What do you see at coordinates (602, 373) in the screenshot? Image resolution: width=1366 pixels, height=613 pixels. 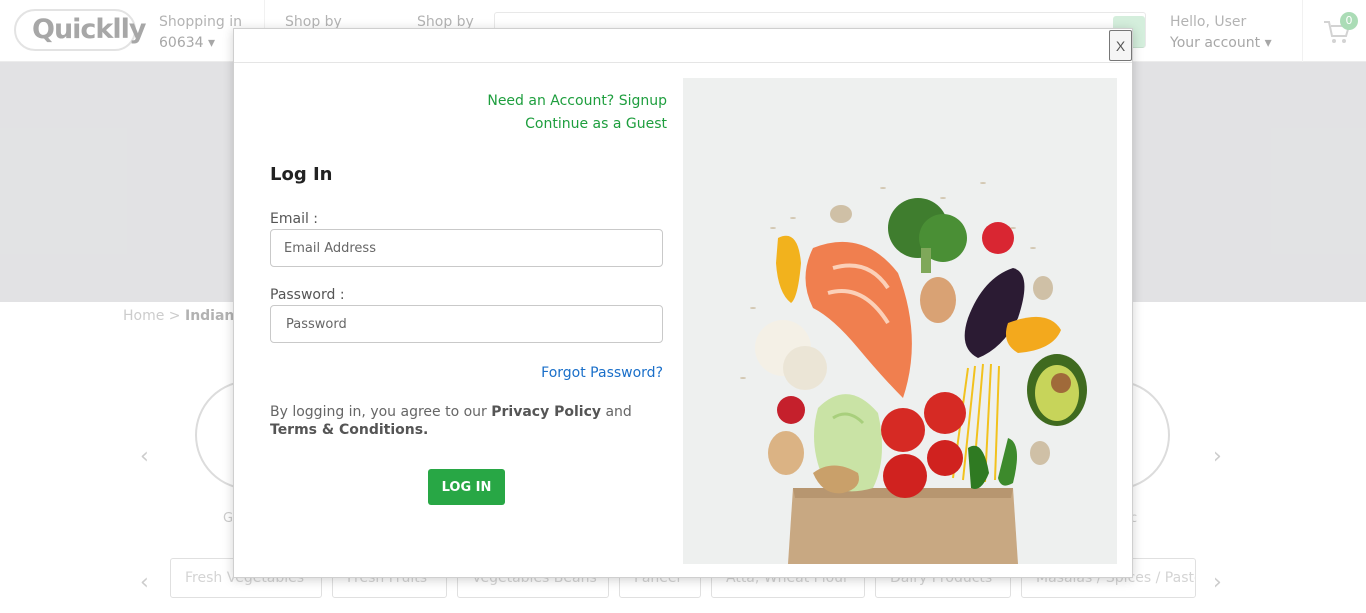 I see `forgot-password-link: Forgot Password?` at bounding box center [602, 373].